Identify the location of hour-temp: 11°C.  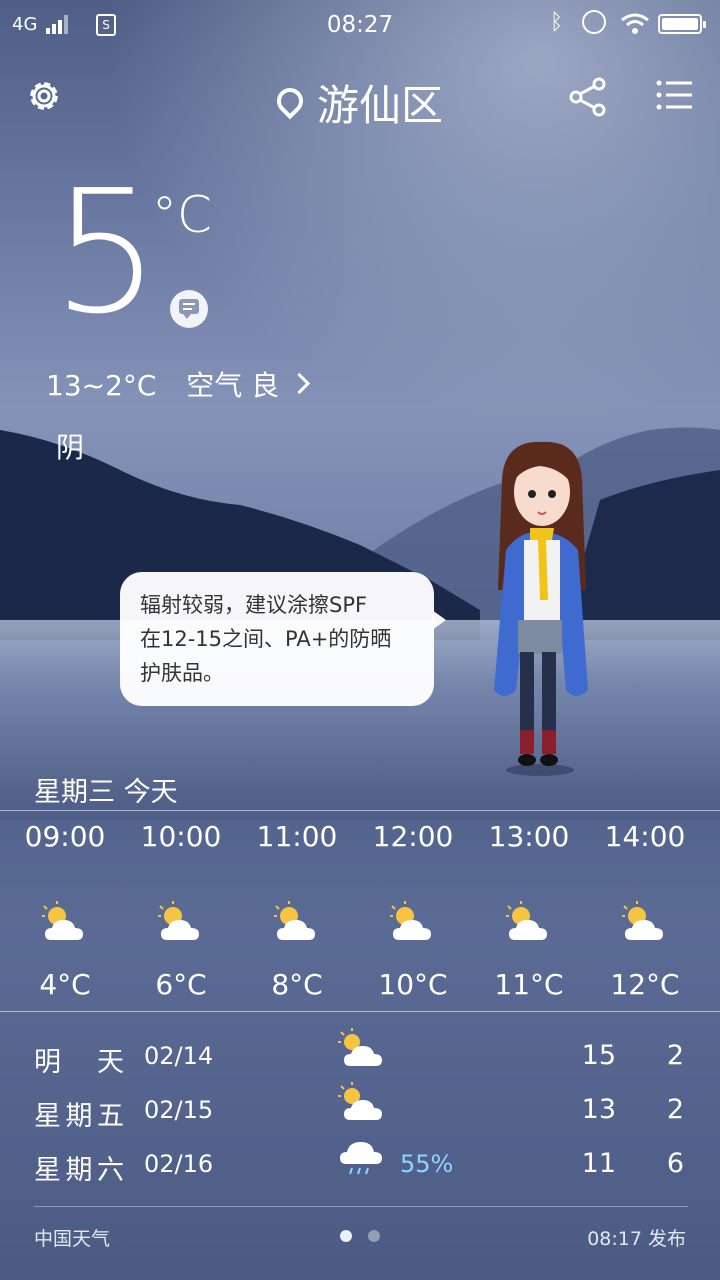
(529, 984).